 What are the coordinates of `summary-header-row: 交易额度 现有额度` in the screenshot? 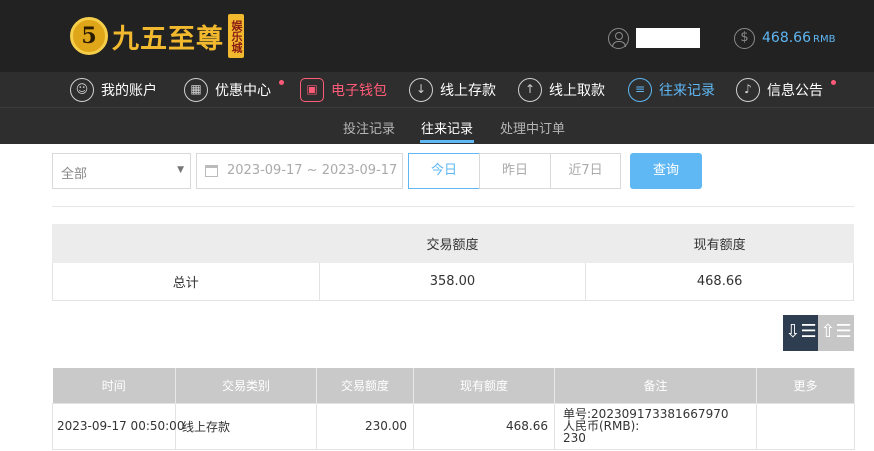 It's located at (453, 243).